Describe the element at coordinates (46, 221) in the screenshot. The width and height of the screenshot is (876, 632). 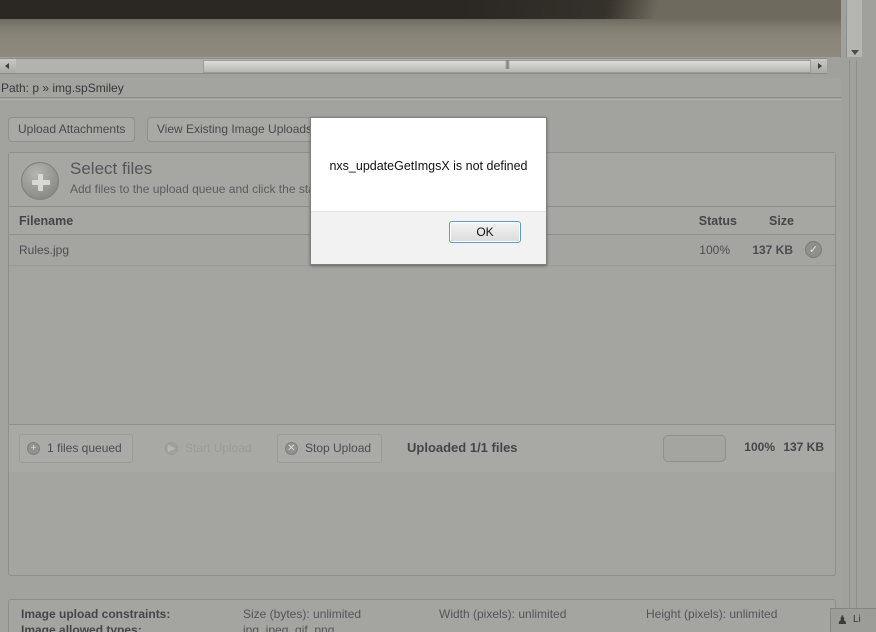
I see `column-header-filename: Filename` at that location.